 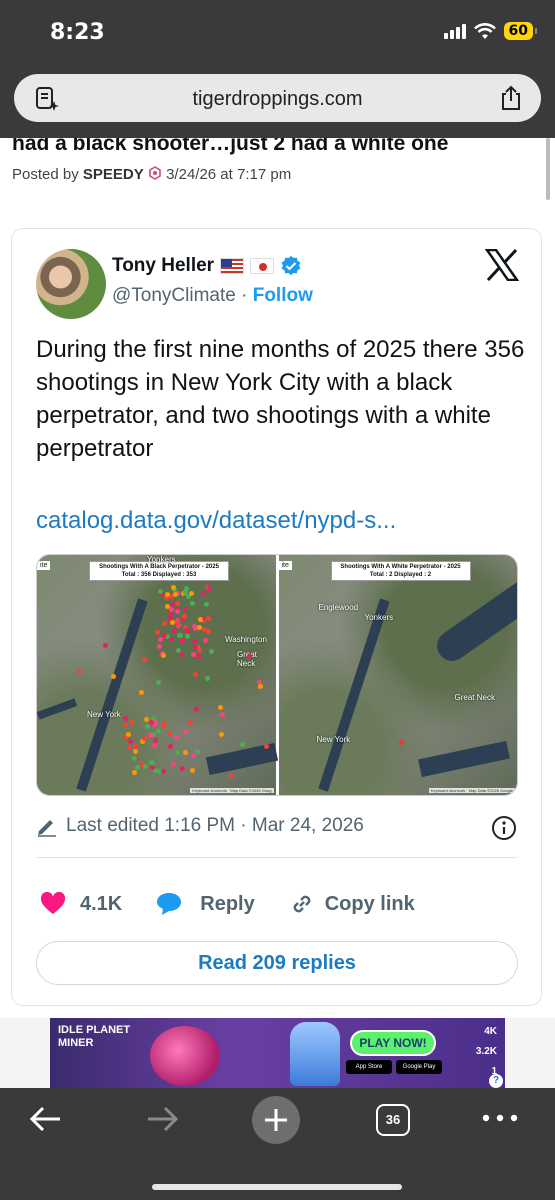 I want to click on ad-stats: 4K 3.2K 1, so click(x=486, y=1052).